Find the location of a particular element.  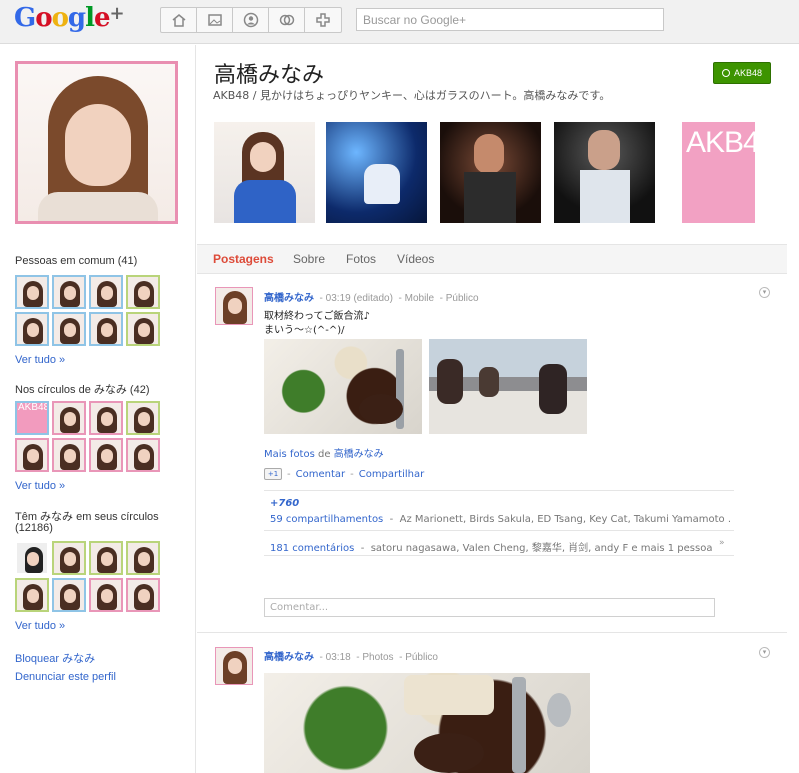

logo-letter: e is located at coordinates (102, 18).